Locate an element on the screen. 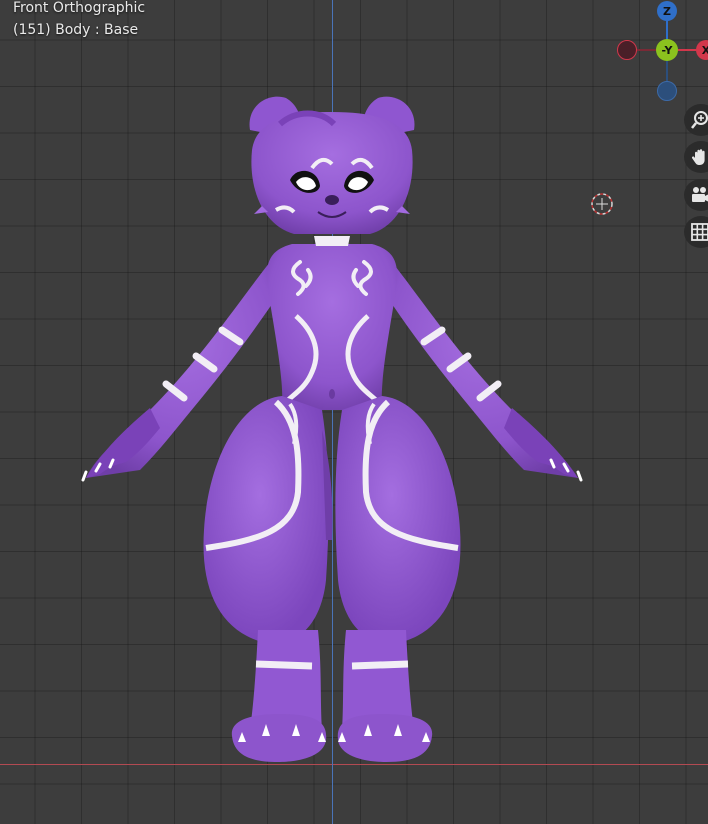 Image resolution: width=708 pixels, height=824 pixels. camera-icon is located at coordinates (700, 194).